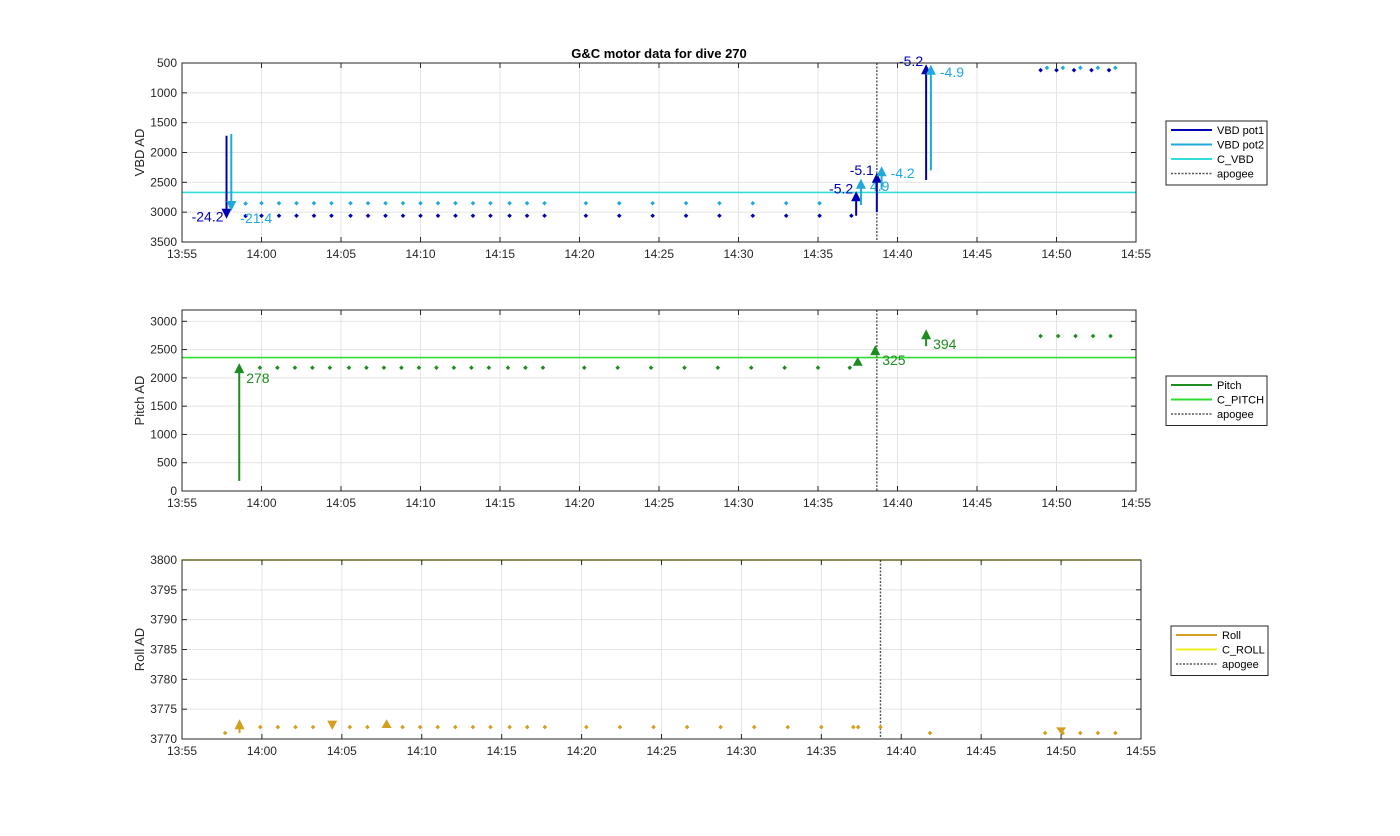  Describe the element at coordinates (173, 491) in the screenshot. I see `y-tick-label: 0` at that location.